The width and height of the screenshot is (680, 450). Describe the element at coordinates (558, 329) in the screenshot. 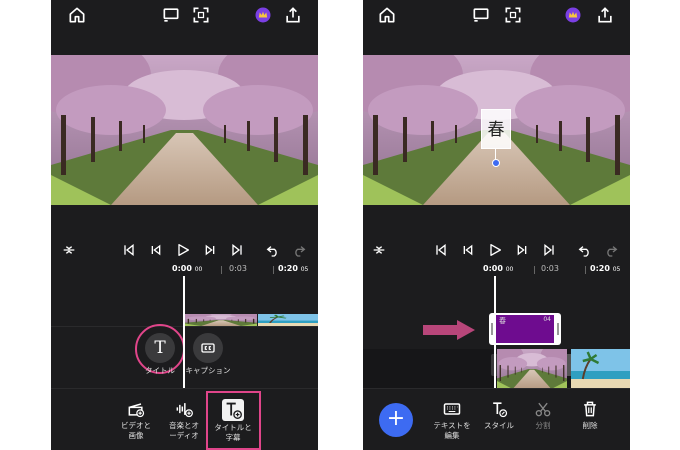

I see `trim-handle-right` at that location.